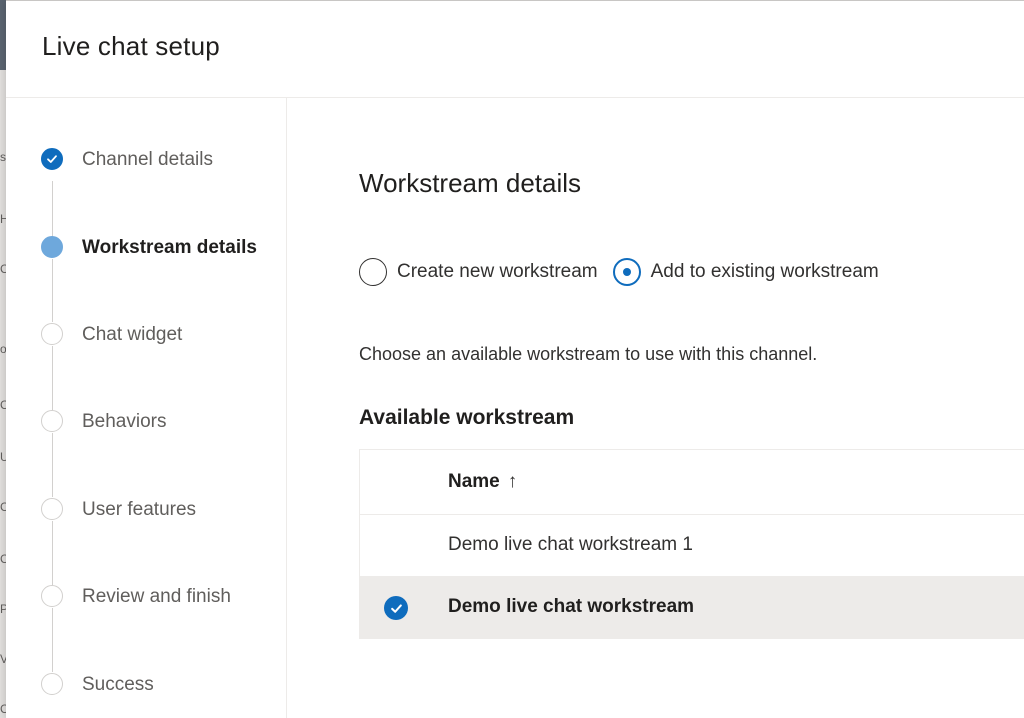 The height and width of the screenshot is (718, 1024). What do you see at coordinates (118, 684) in the screenshot?
I see `step-label: Success` at bounding box center [118, 684].